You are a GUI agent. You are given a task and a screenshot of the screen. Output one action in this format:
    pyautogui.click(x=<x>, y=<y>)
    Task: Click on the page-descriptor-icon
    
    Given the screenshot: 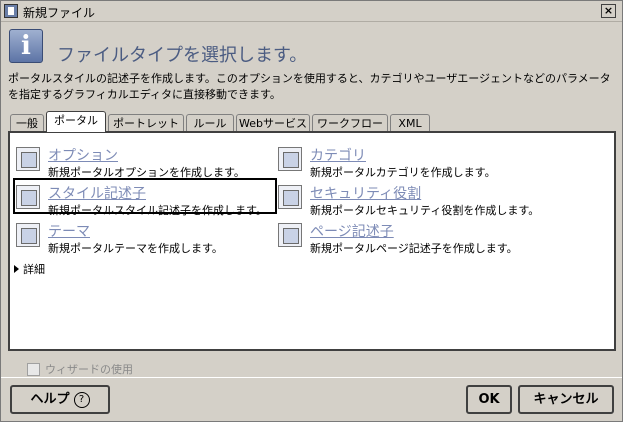 What is the action you would take?
    pyautogui.click(x=290, y=235)
    